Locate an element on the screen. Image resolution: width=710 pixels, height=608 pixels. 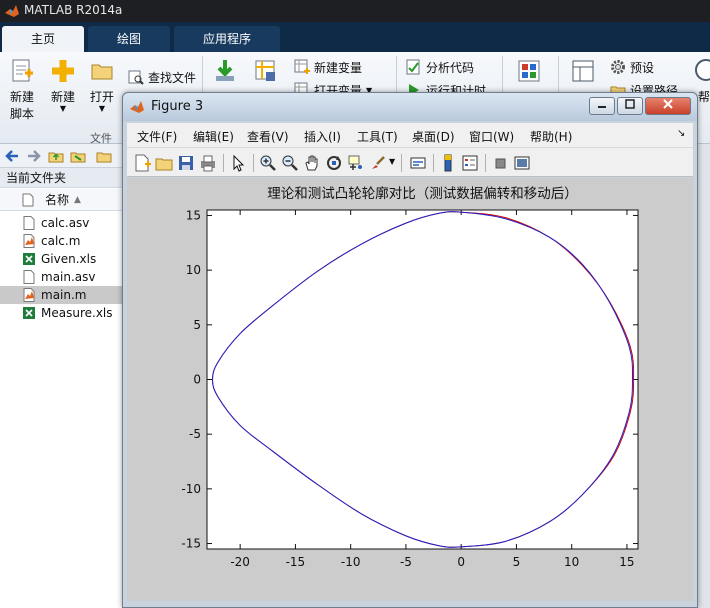
legend-icon is located at coordinates (470, 163).